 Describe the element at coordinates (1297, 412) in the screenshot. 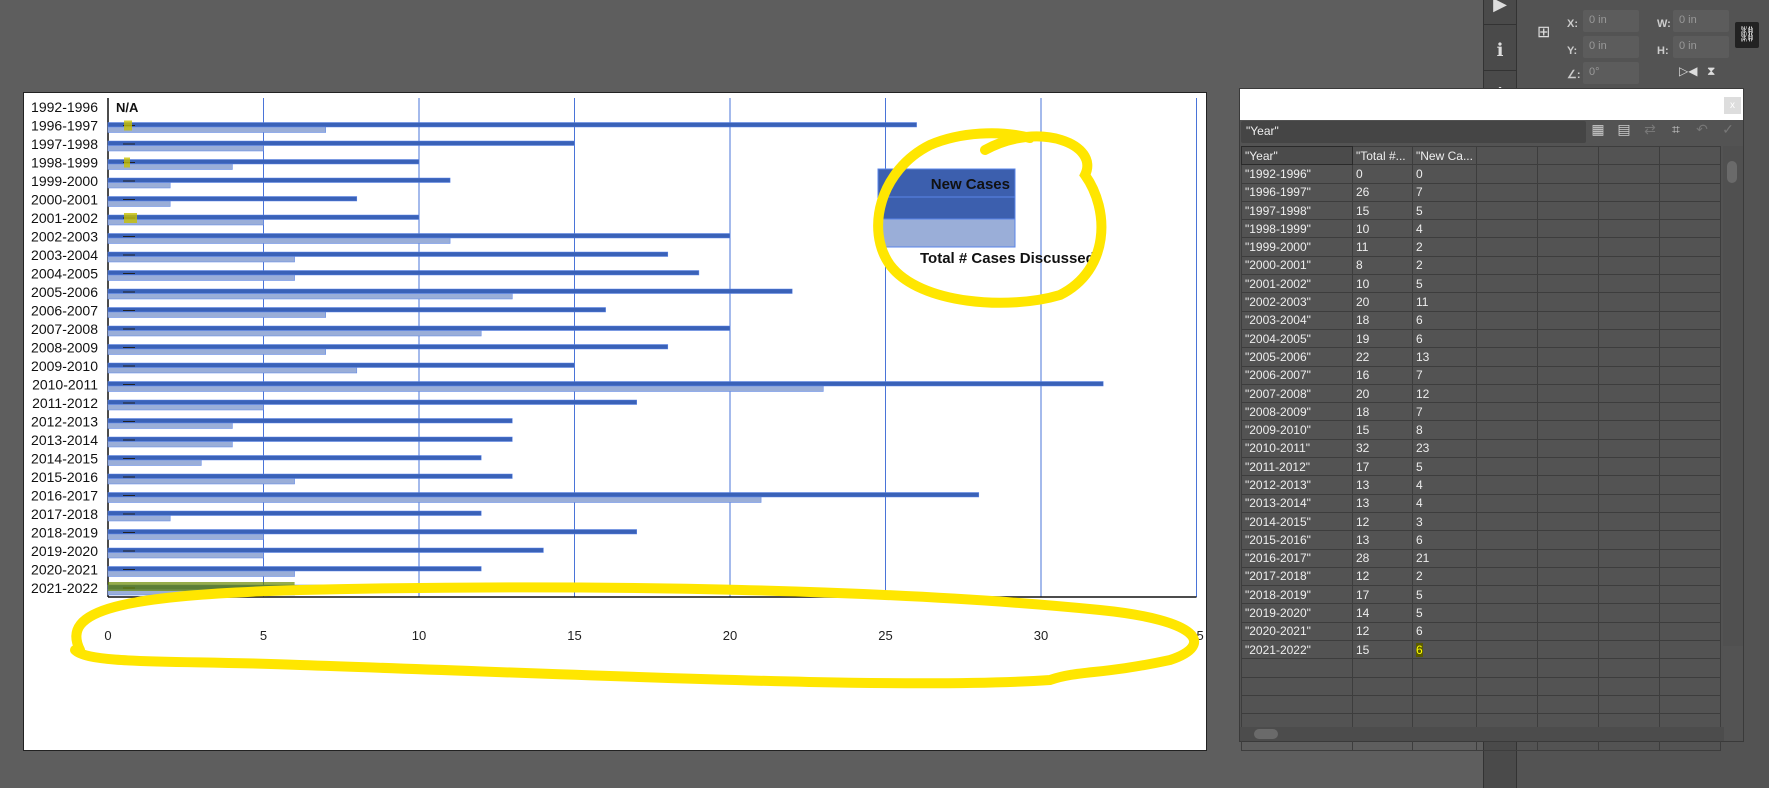

I see `grid-cell: "2008-2009"` at that location.